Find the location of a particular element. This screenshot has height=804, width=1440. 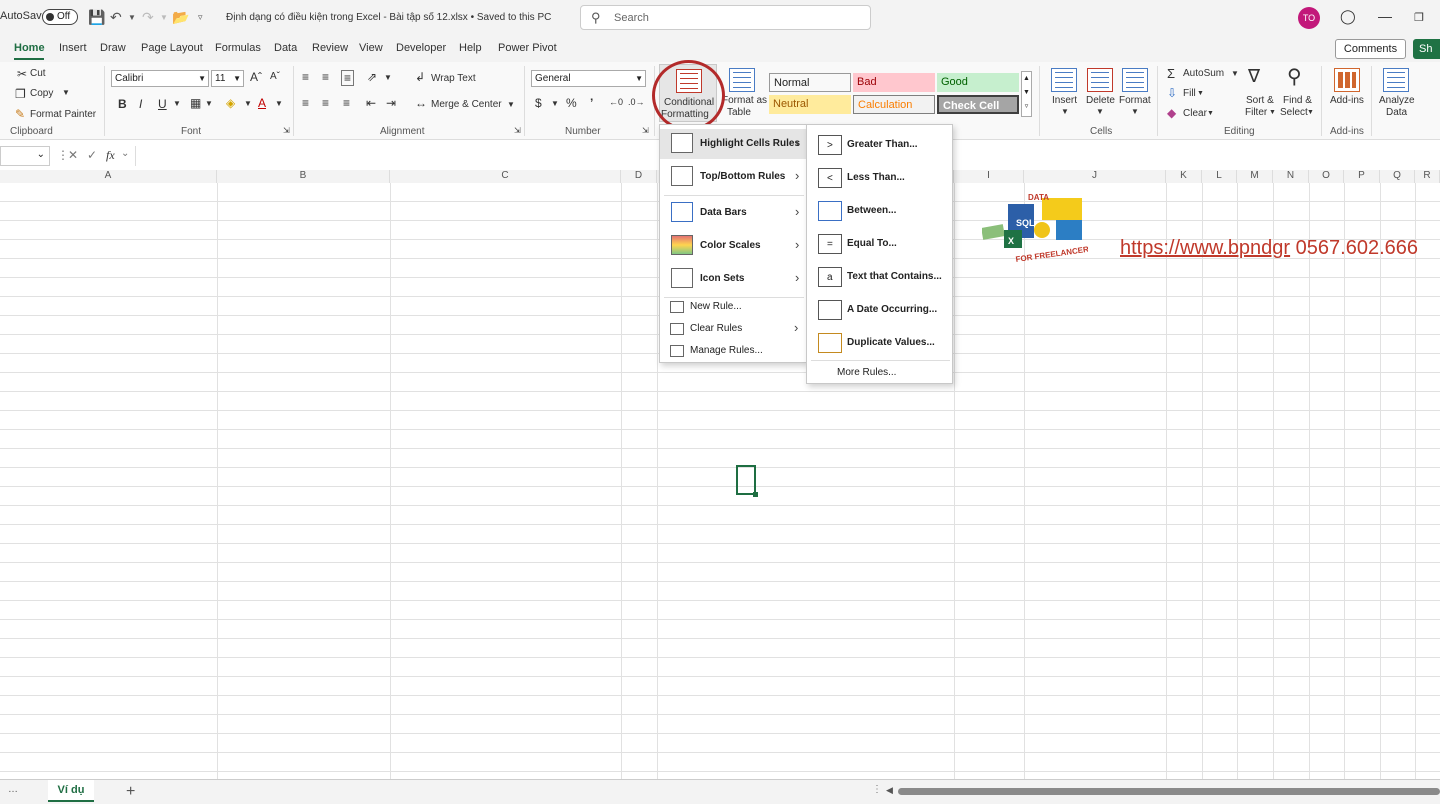

fill-dropdown-icon: ▼ is located at coordinates (1200, 93).